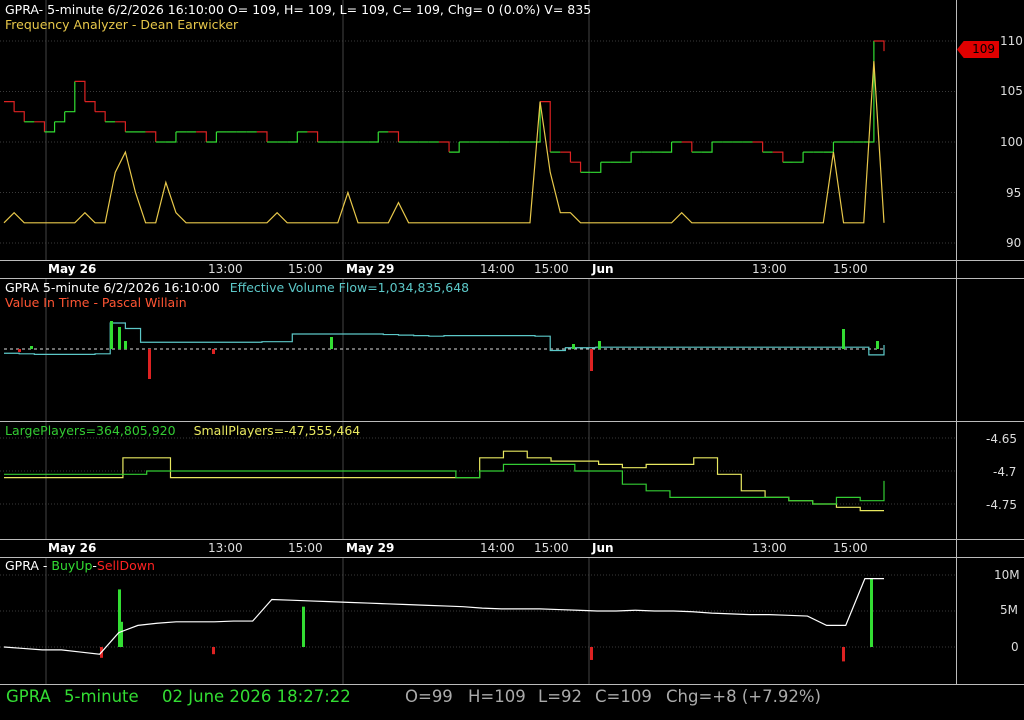 This screenshot has height=720, width=1024. I want to click on status-change: Chg=+8 (+7.92%), so click(743, 696).